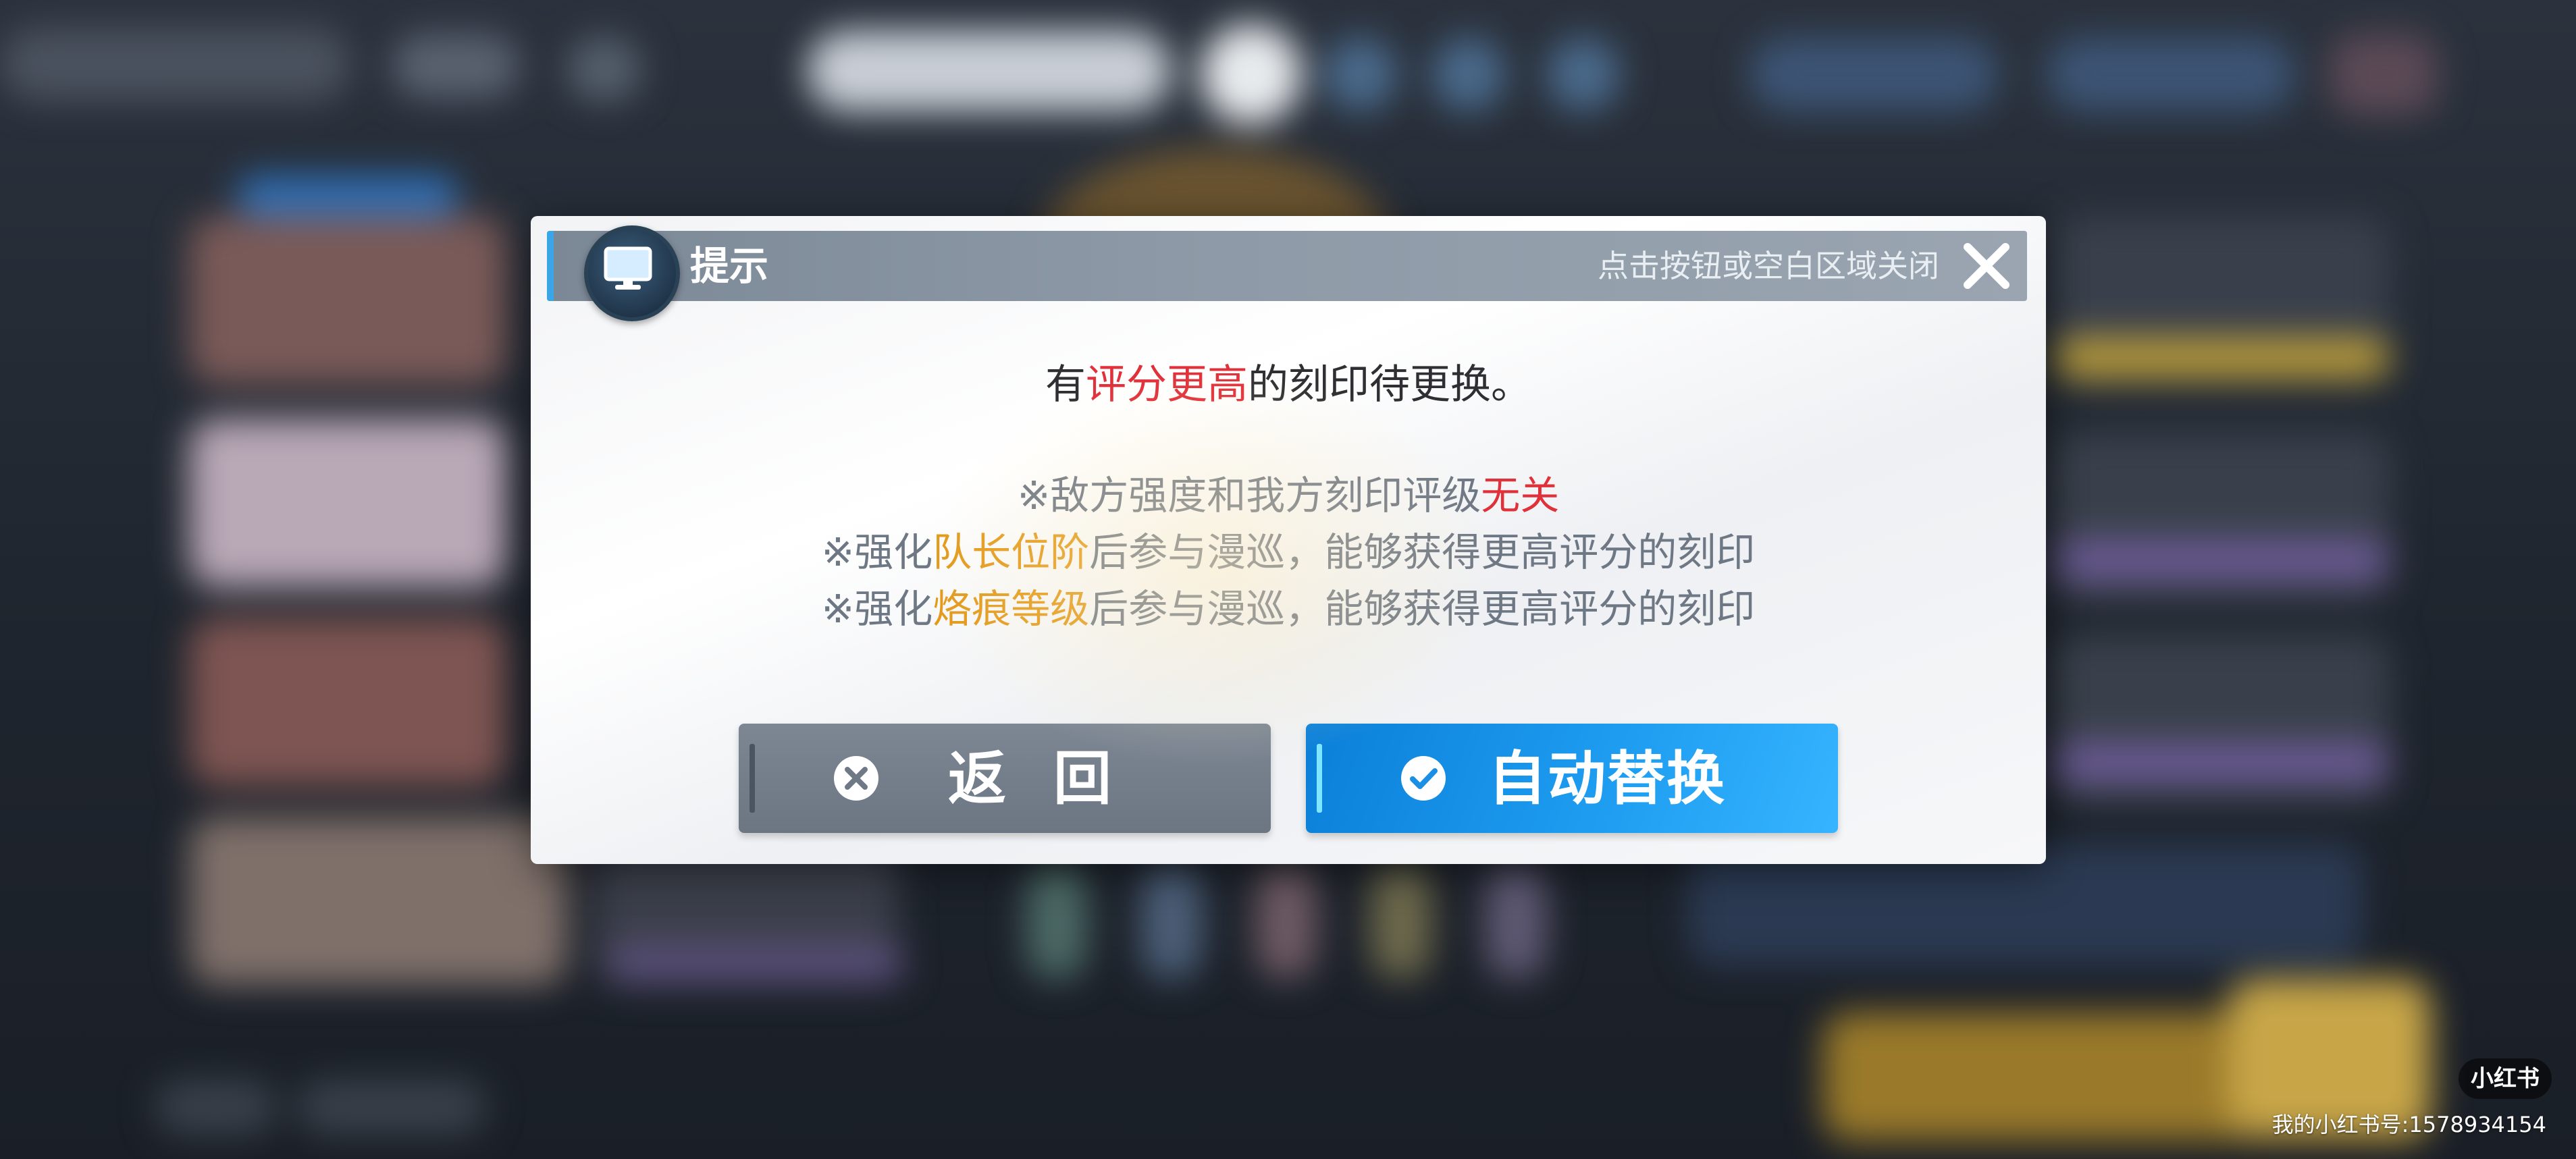 The image size is (2576, 1159). I want to click on back-button-label: 返回, so click(1053, 779).